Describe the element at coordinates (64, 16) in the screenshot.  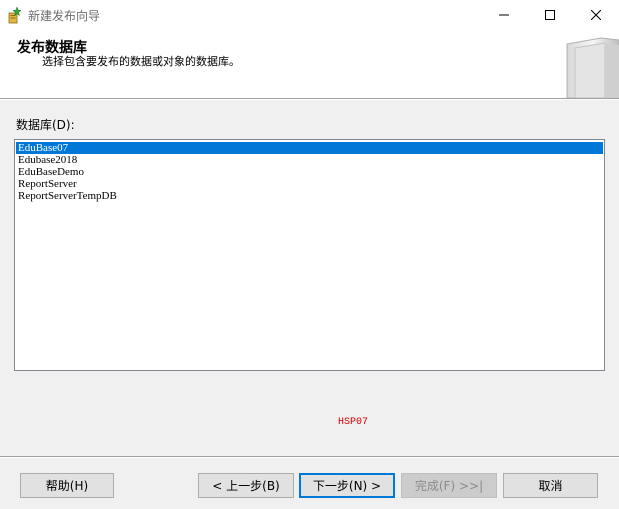
I see `window-title: 新建发布向导` at that location.